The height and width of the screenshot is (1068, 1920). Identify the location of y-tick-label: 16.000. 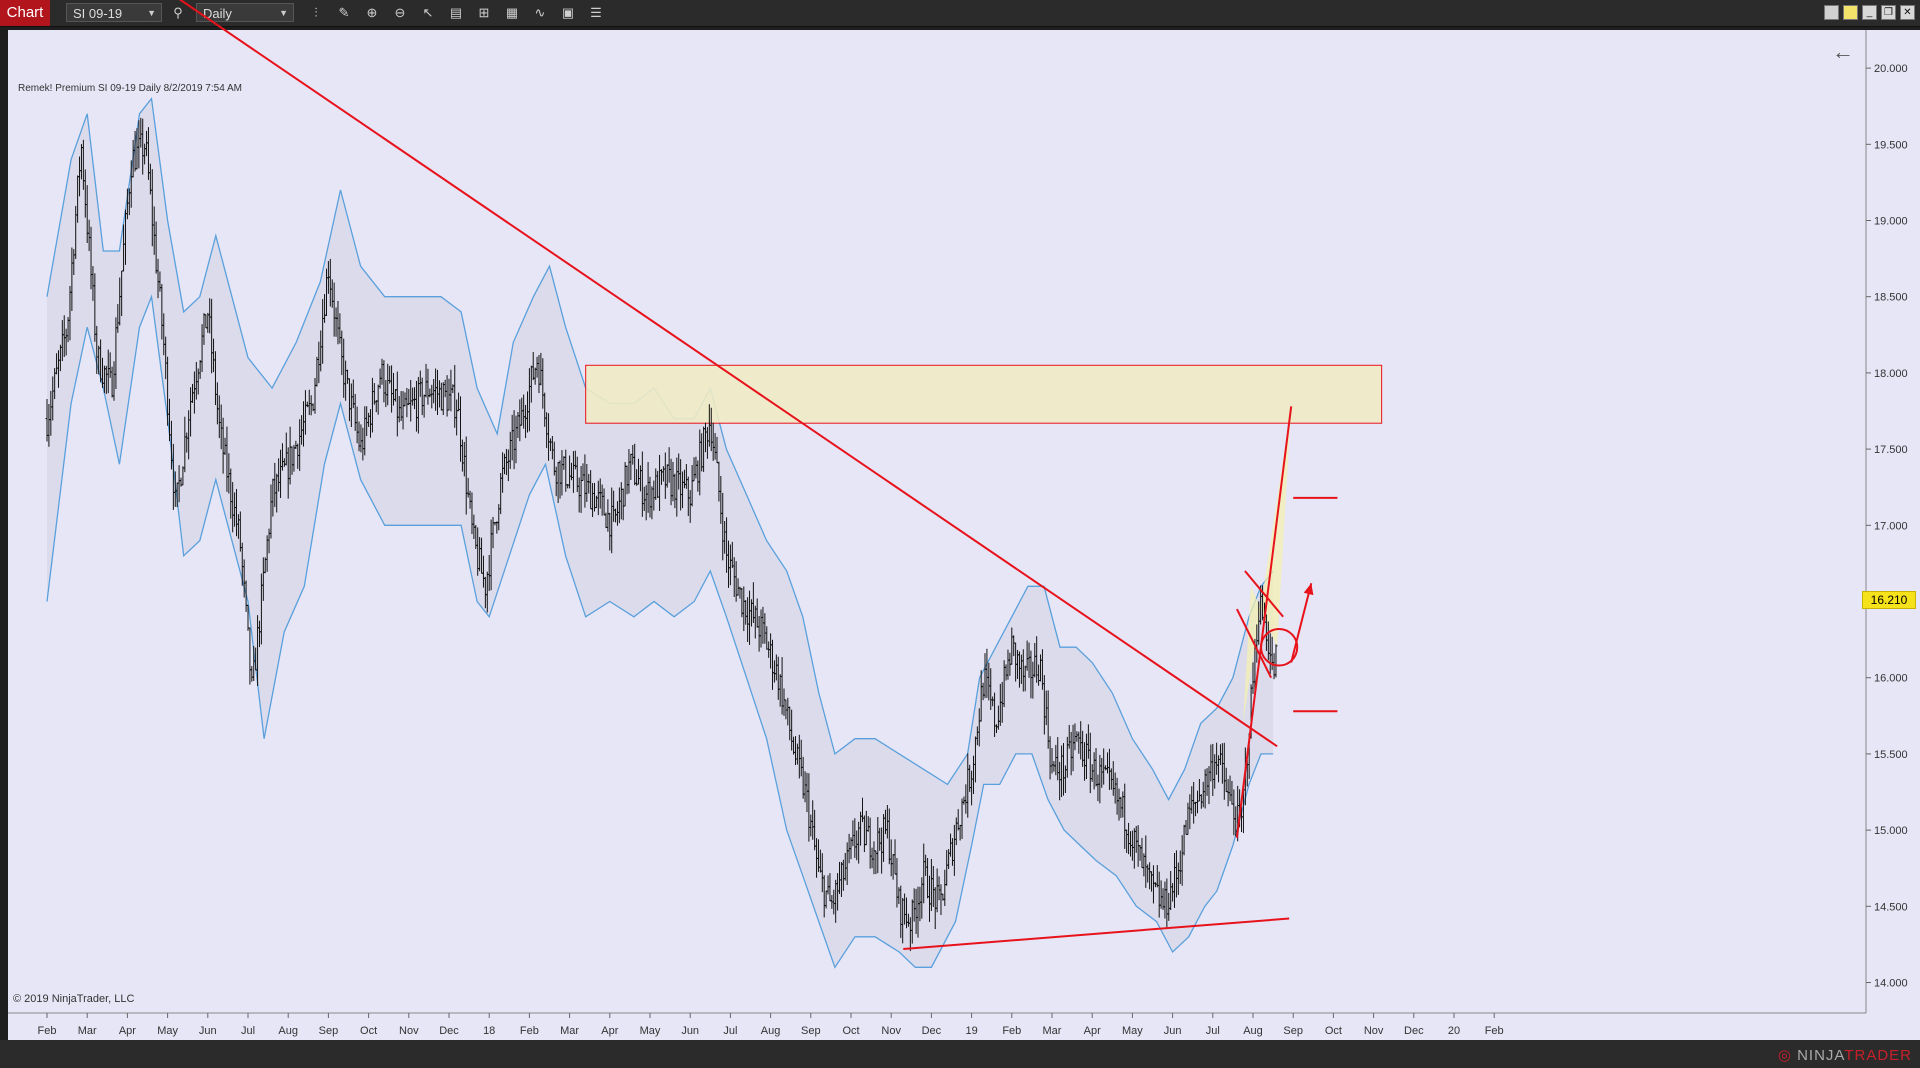
(1891, 679).